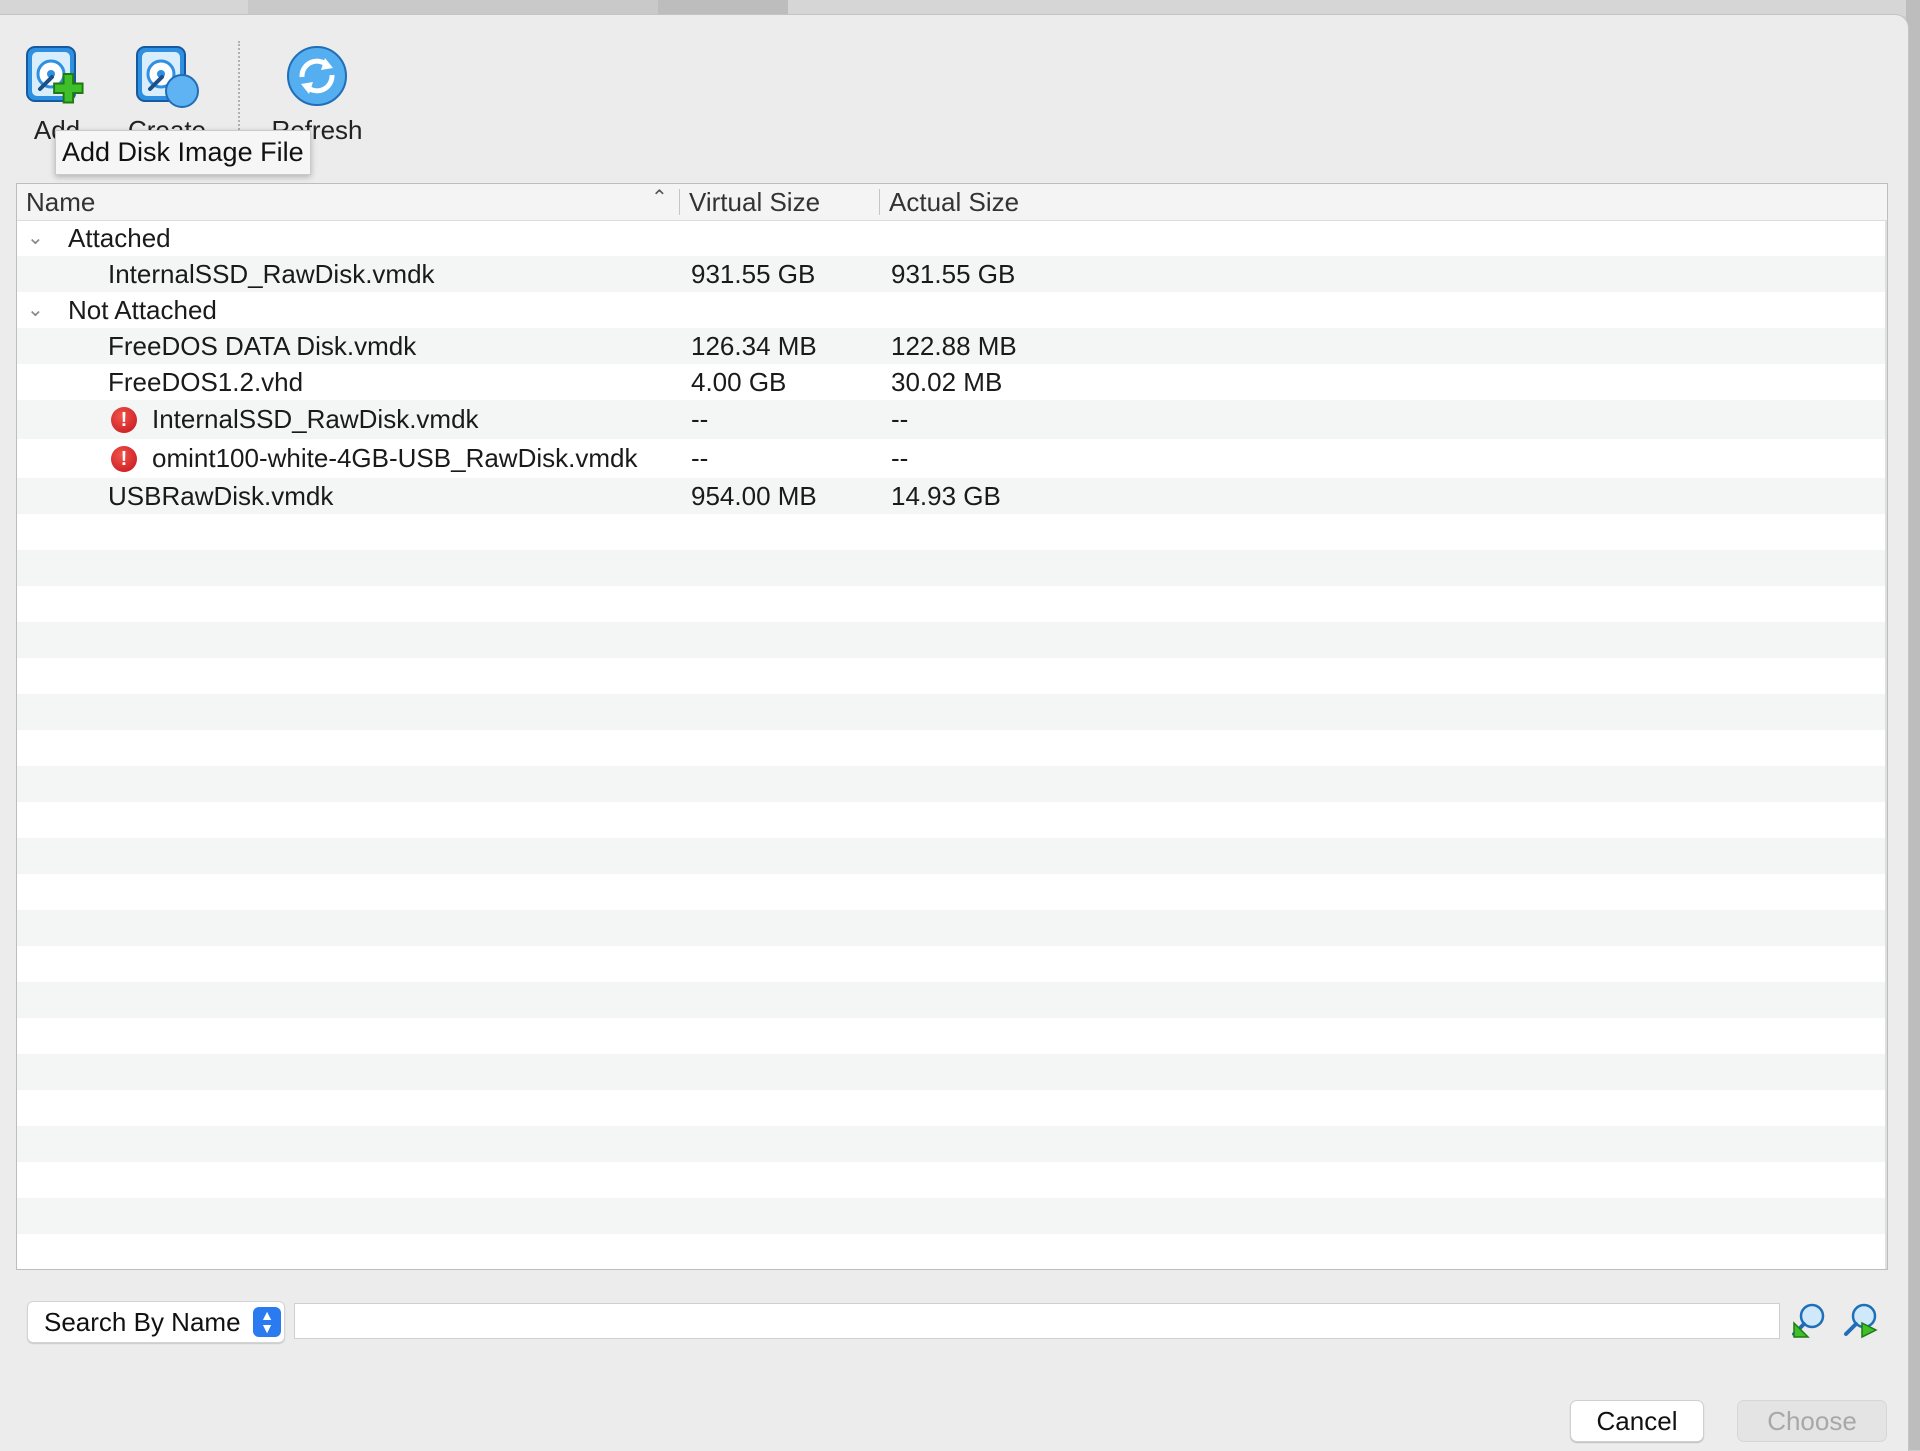 The image size is (1920, 1451). What do you see at coordinates (1812, 1421) in the screenshot?
I see `choose-button: Choose` at bounding box center [1812, 1421].